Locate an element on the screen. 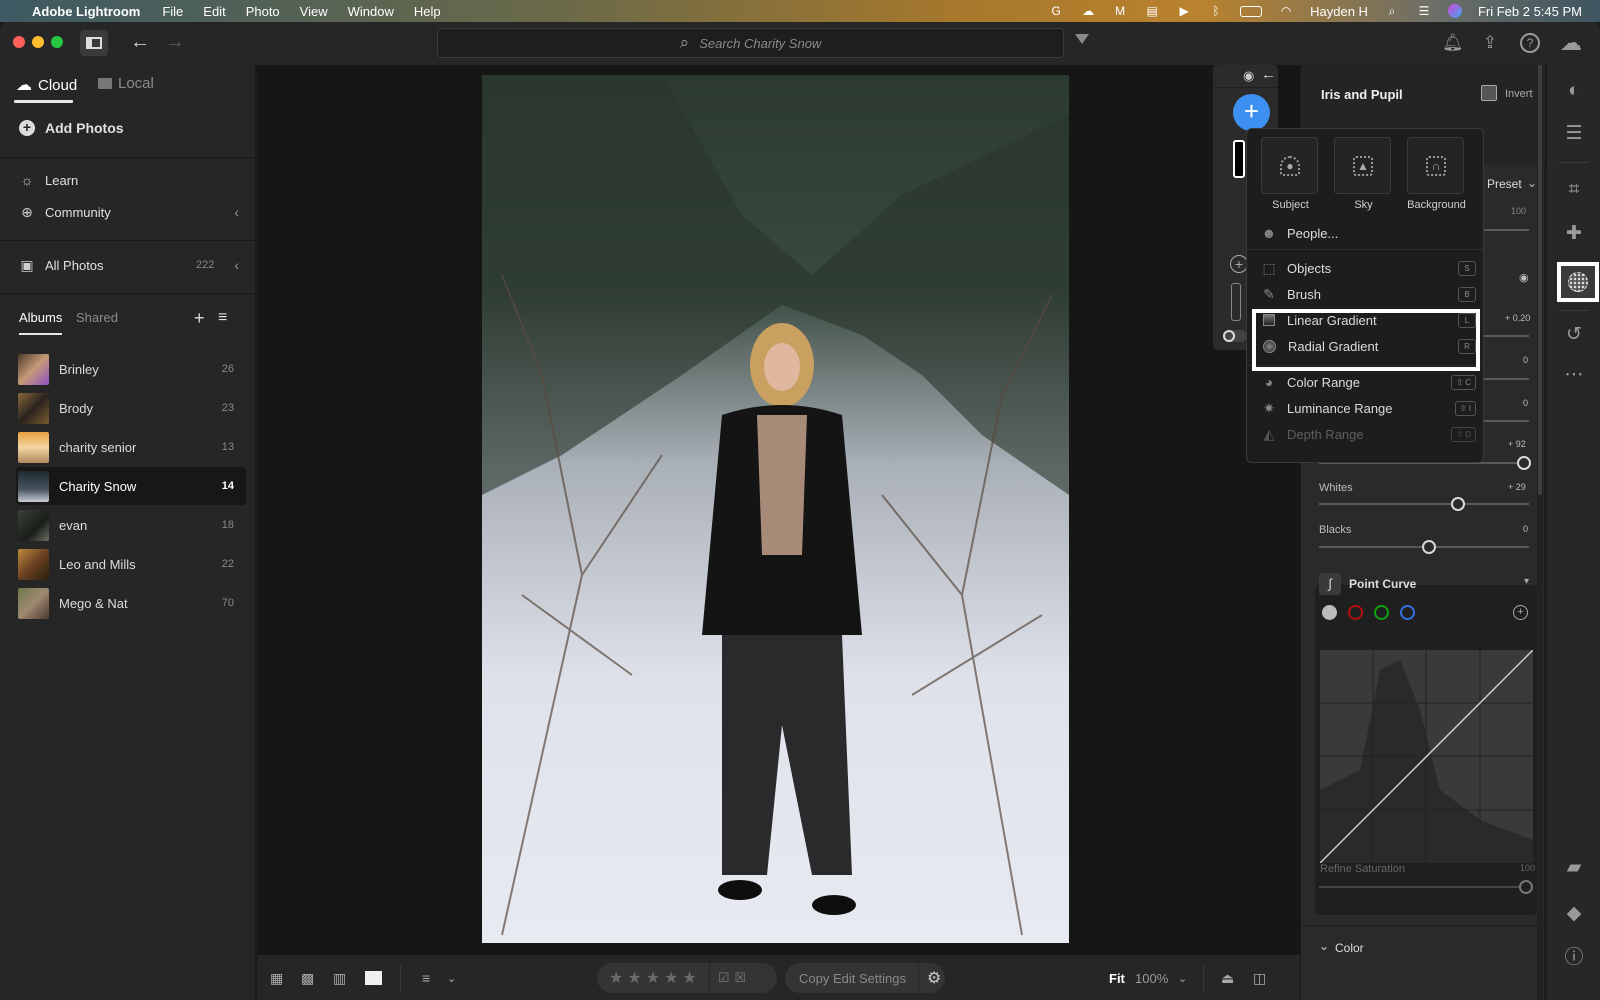 The image size is (1600, 1000). refine-saturation-slider is located at coordinates (1426, 887).